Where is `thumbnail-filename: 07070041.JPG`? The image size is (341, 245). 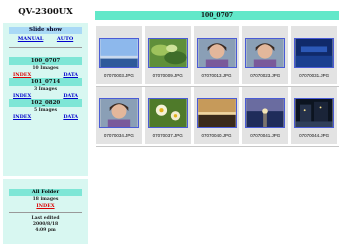 thumbnail-filename: 07070041.JPG is located at coordinates (265, 135).